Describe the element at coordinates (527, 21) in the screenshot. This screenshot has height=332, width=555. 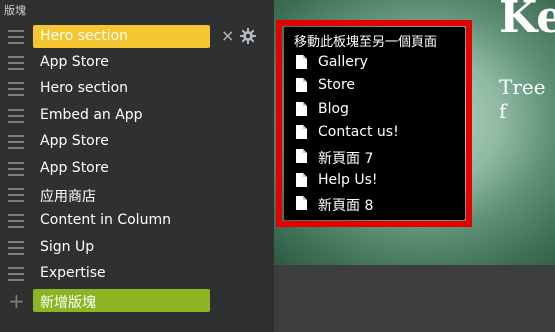
I see `hero-title: Ke` at that location.